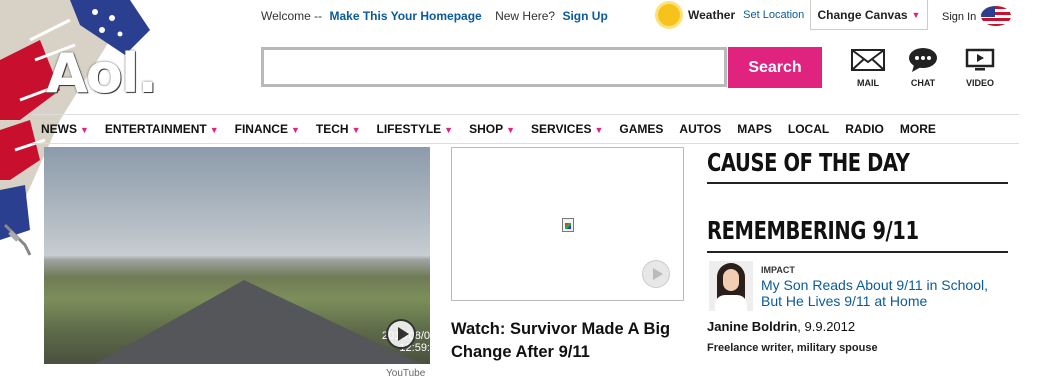  Describe the element at coordinates (923, 83) in the screenshot. I see `chat-label: CHAT` at that location.